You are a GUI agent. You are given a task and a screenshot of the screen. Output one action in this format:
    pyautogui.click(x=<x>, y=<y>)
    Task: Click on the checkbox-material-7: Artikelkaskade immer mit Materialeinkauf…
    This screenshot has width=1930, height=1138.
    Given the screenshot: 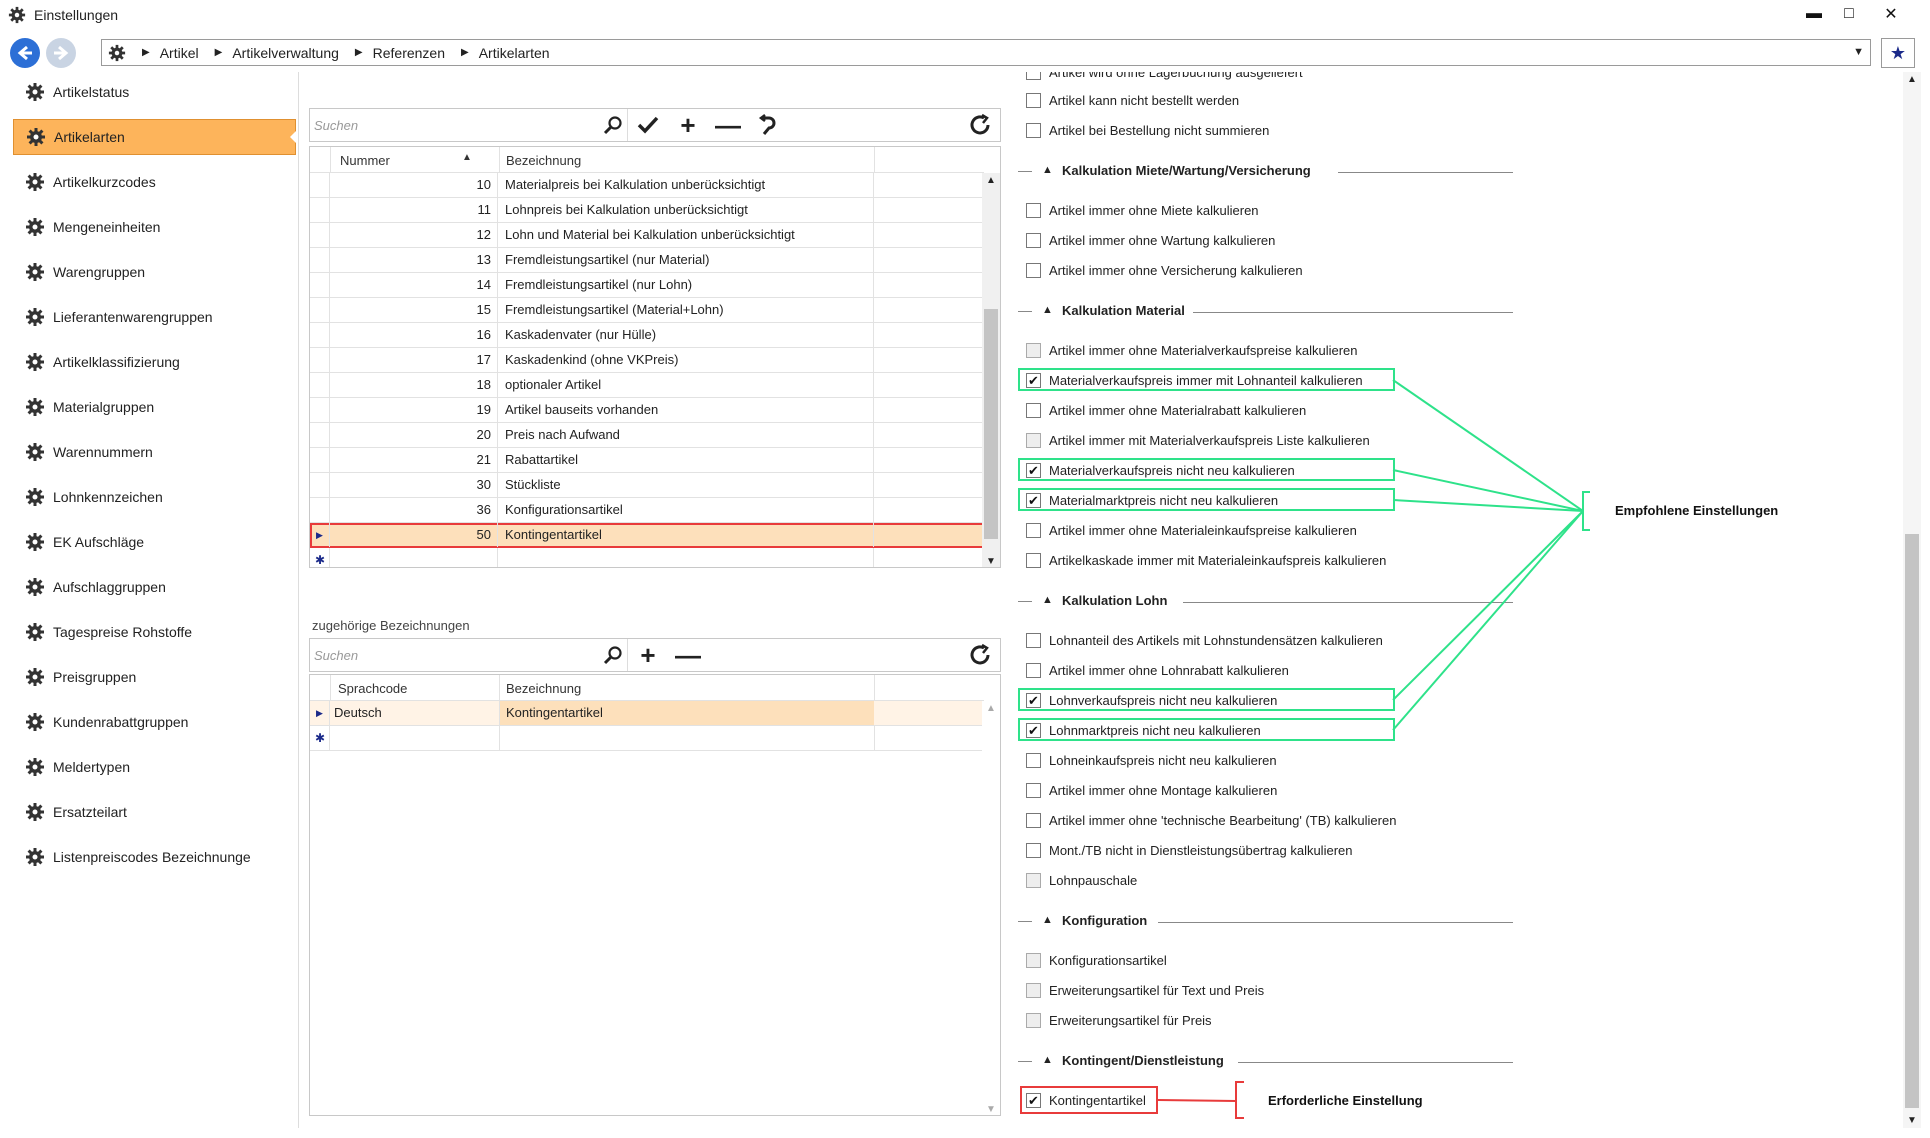 What is the action you would take?
    pyautogui.click(x=1206, y=560)
    